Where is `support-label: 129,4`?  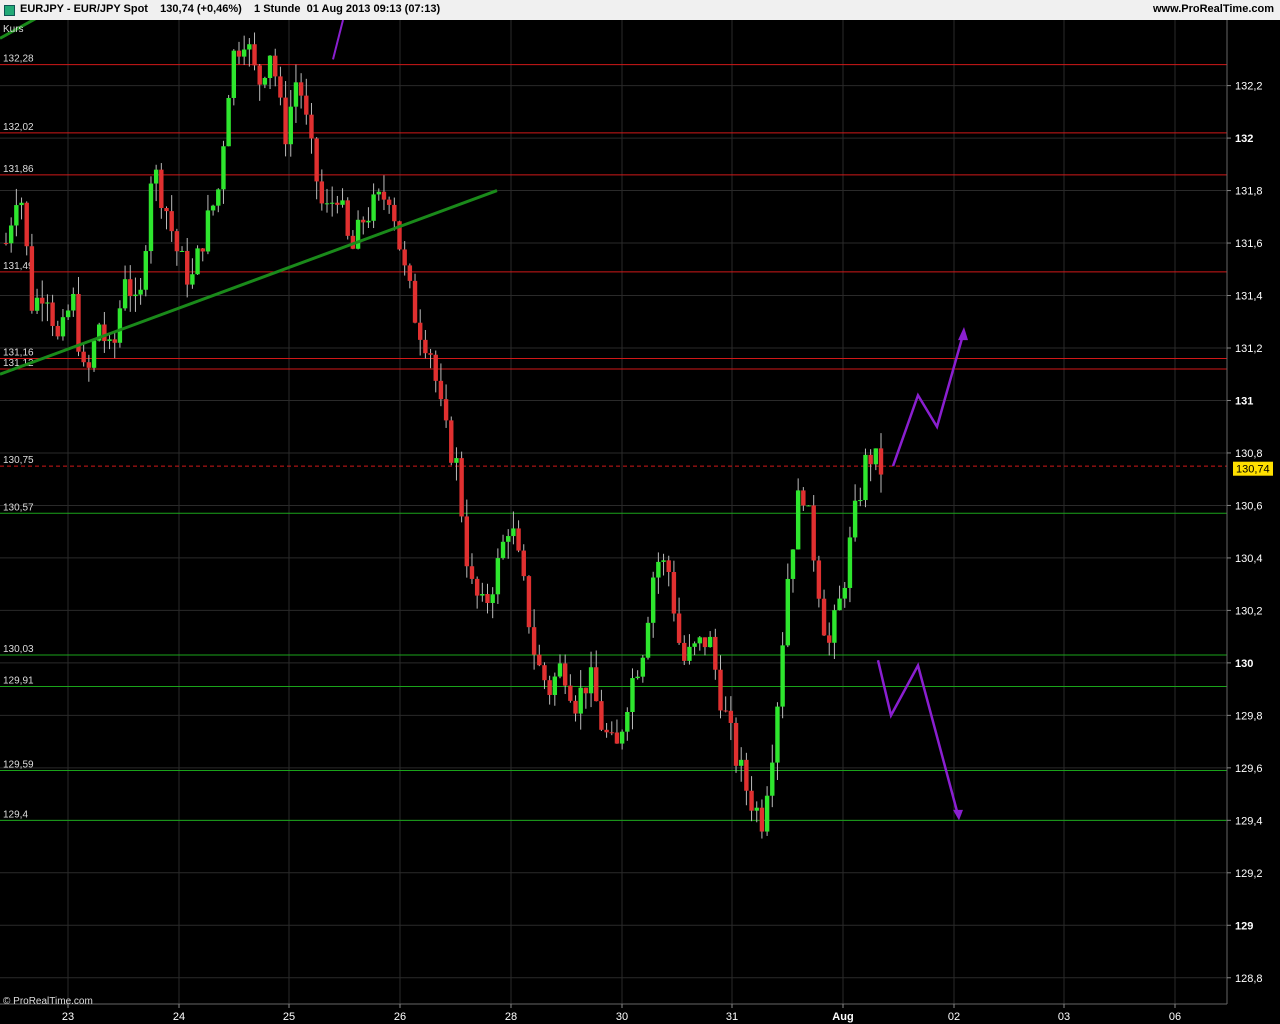 support-label: 129,4 is located at coordinates (15, 814).